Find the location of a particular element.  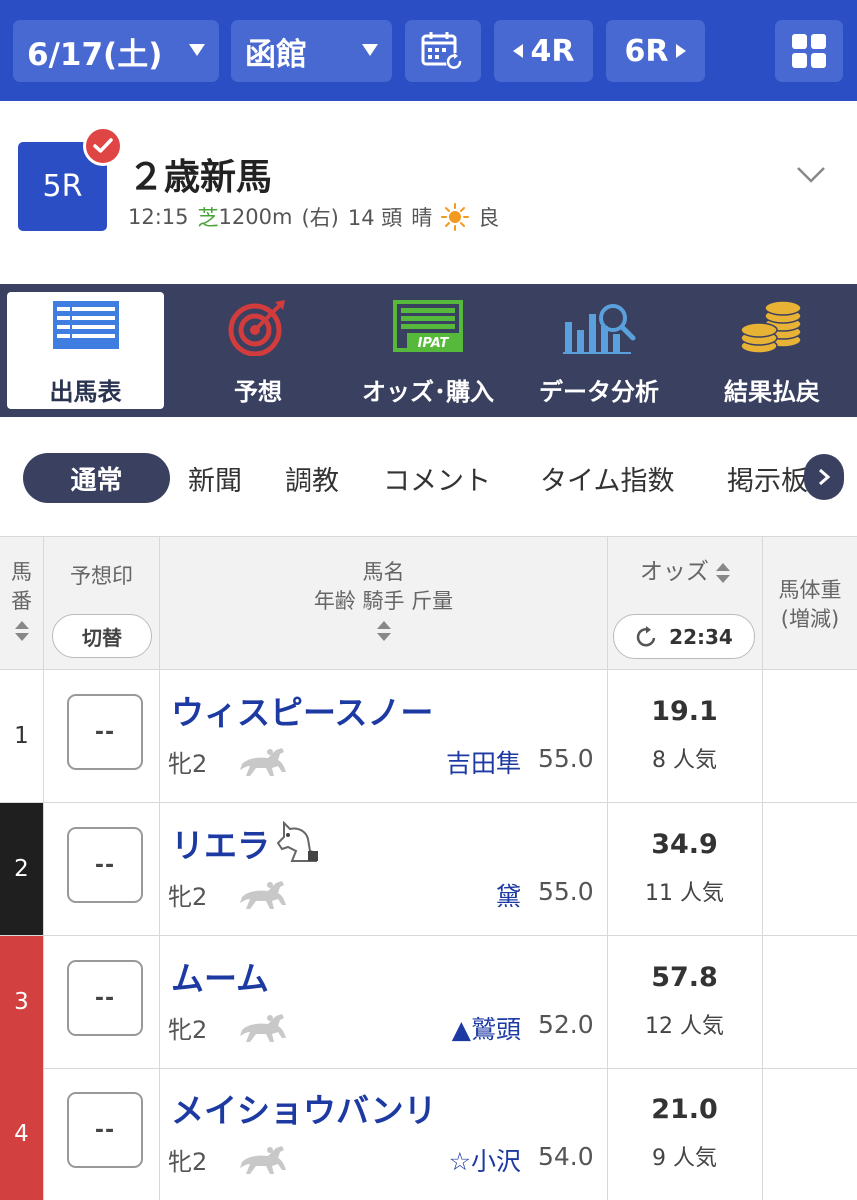

odds-value: 21.0 is located at coordinates (684, 1109).